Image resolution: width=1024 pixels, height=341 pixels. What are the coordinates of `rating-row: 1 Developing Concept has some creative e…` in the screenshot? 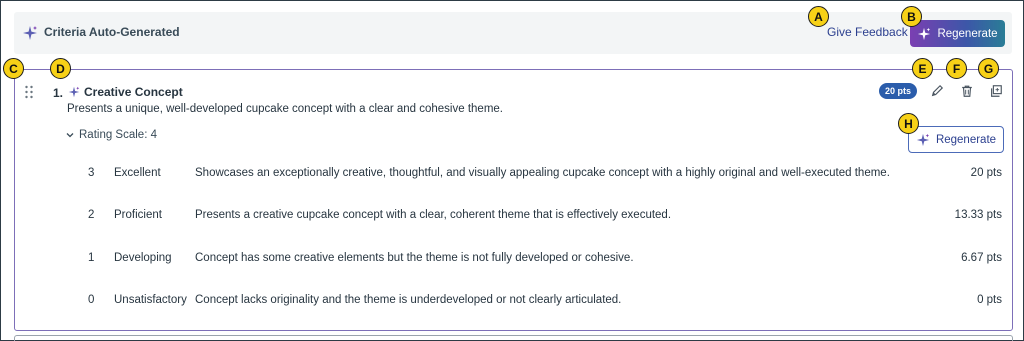 It's located at (513, 260).